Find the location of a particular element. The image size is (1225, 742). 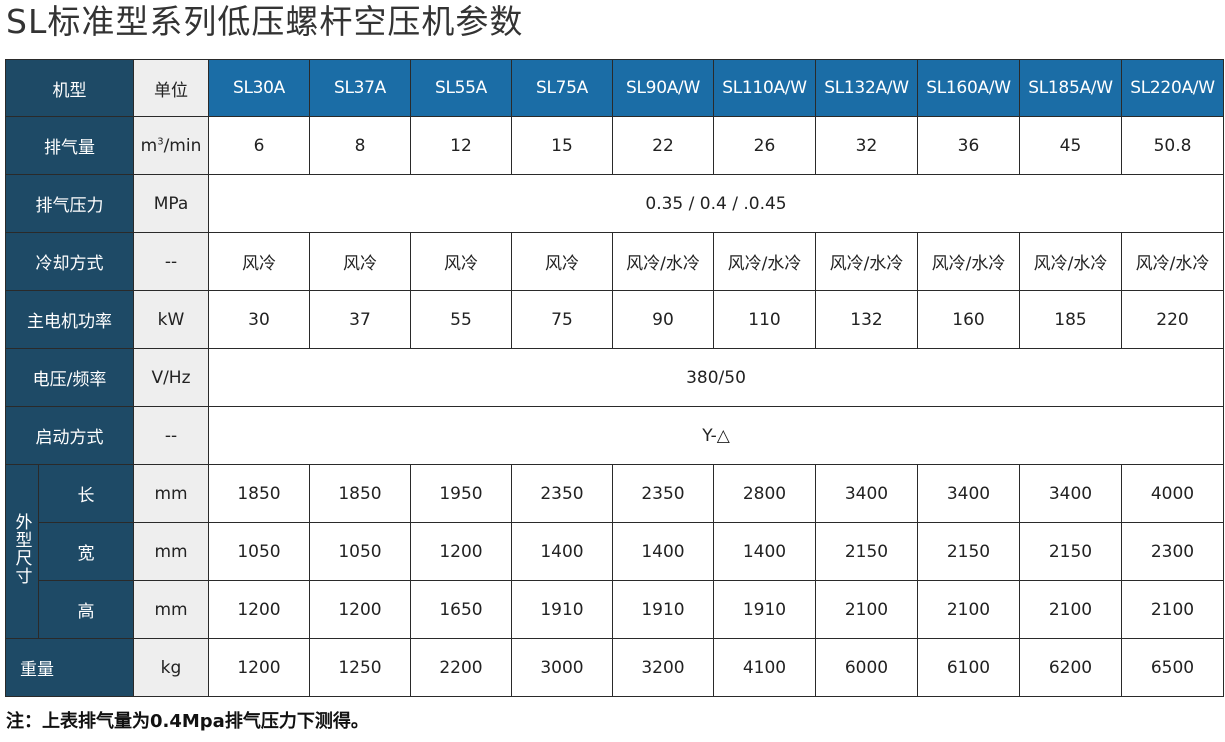

value-cell: 1950 is located at coordinates (461, 493).